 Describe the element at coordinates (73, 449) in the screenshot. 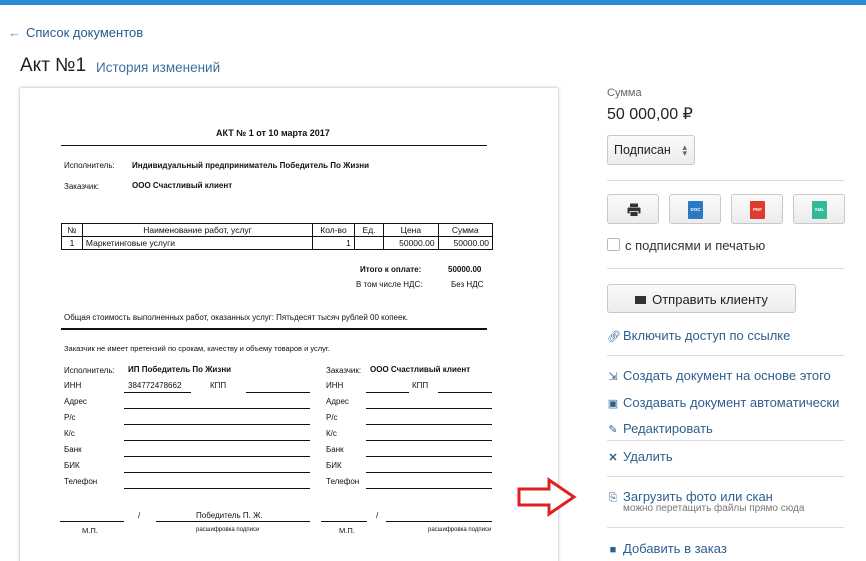

I see `doc-left-bank-label: Банк` at that location.